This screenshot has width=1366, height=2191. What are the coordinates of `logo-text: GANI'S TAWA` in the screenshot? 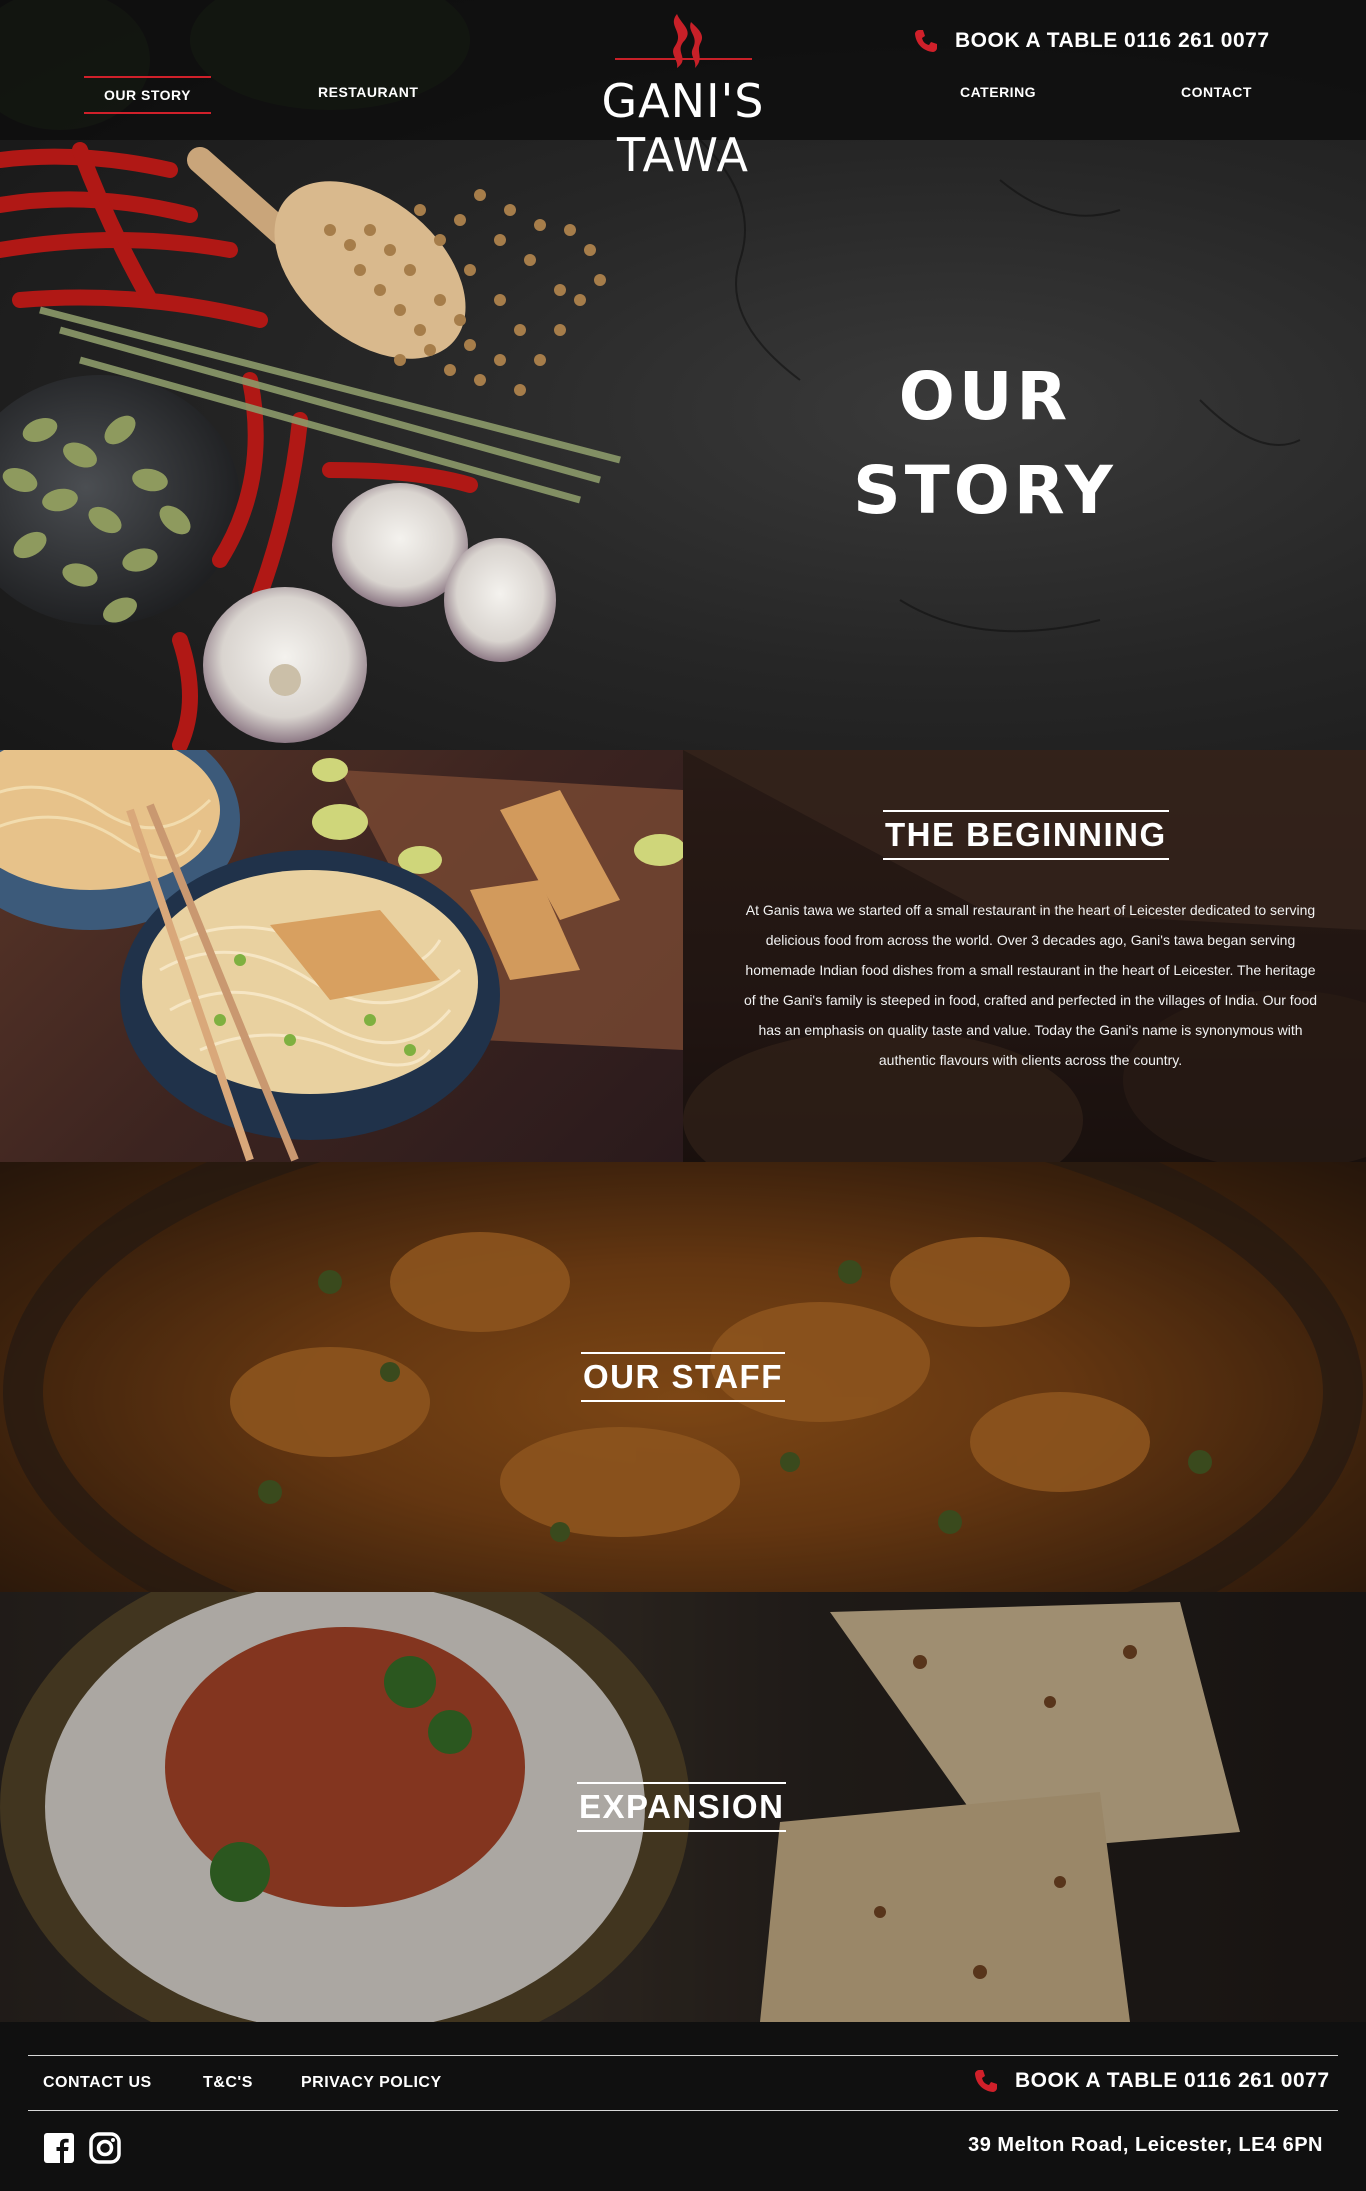 It's located at (683, 128).